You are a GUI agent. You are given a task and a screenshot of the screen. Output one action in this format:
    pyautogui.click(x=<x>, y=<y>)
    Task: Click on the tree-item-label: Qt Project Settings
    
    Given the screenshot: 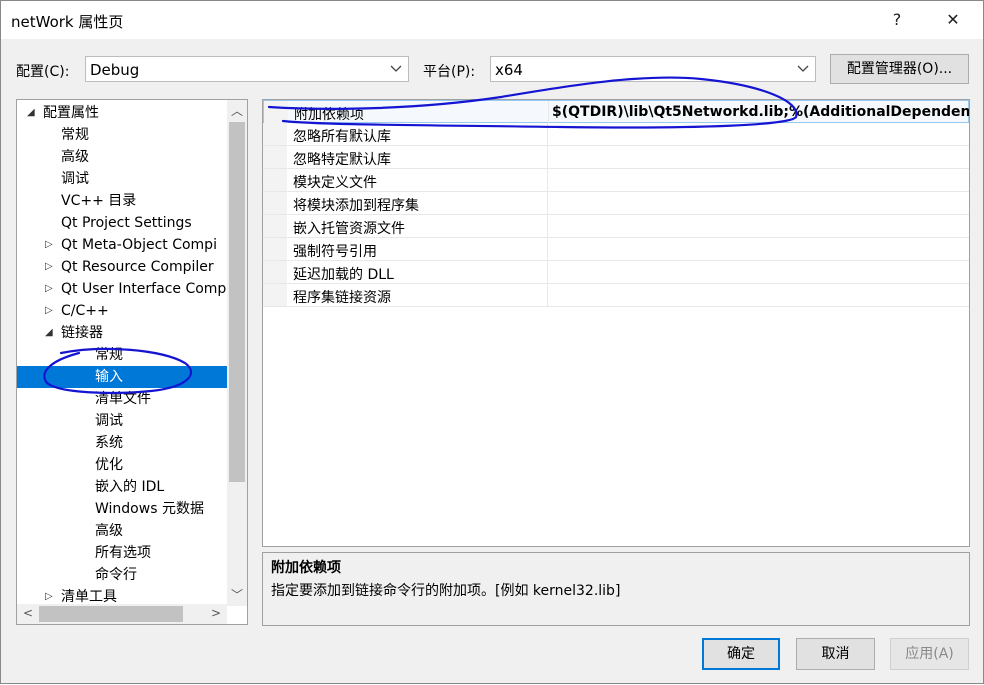 What is the action you would take?
    pyautogui.click(x=126, y=223)
    